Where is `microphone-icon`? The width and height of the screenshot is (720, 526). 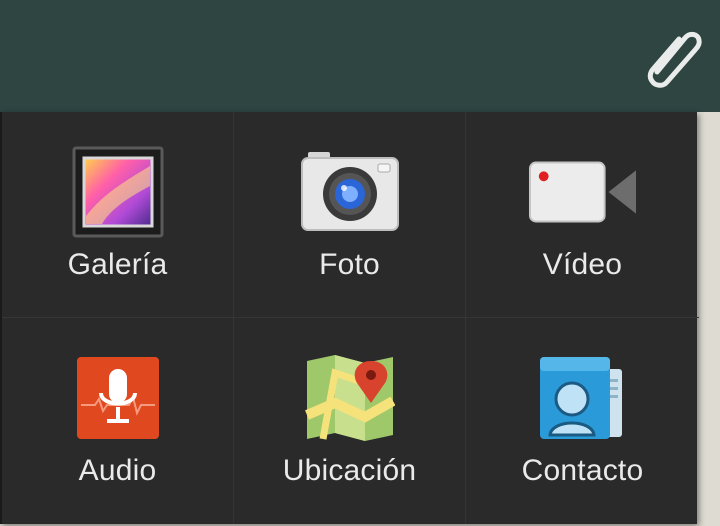
microphone-icon is located at coordinates (118, 398).